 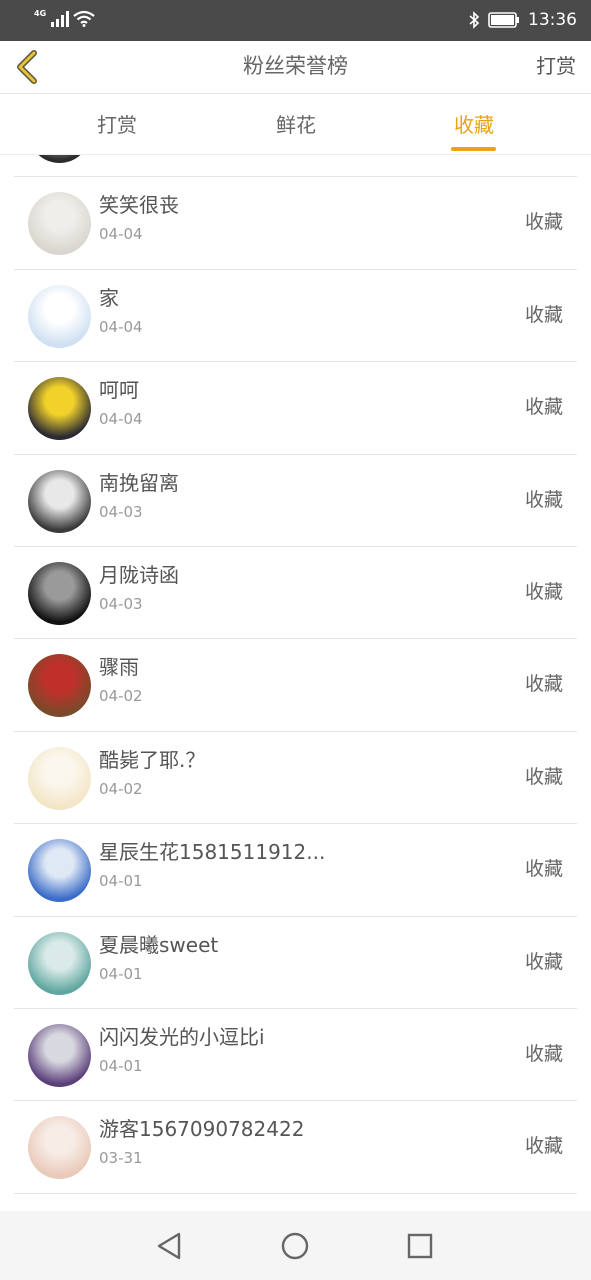 I want to click on nav-recents-button, so click(x=420, y=1246).